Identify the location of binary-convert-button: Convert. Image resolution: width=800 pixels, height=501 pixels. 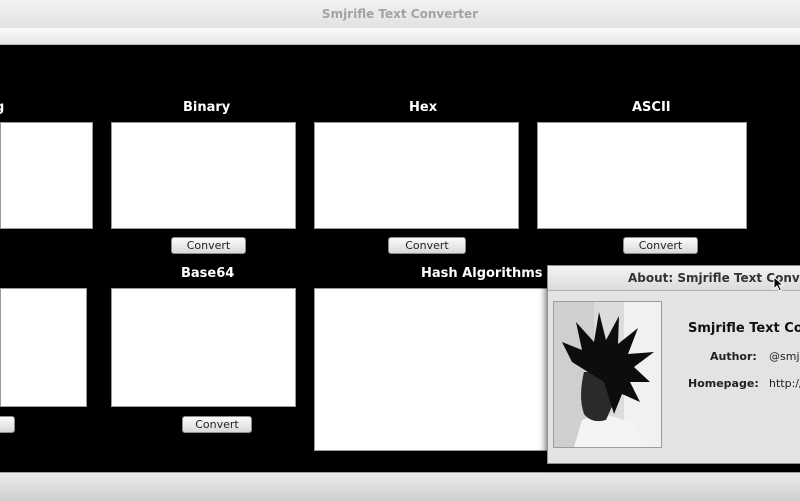
(208, 245).